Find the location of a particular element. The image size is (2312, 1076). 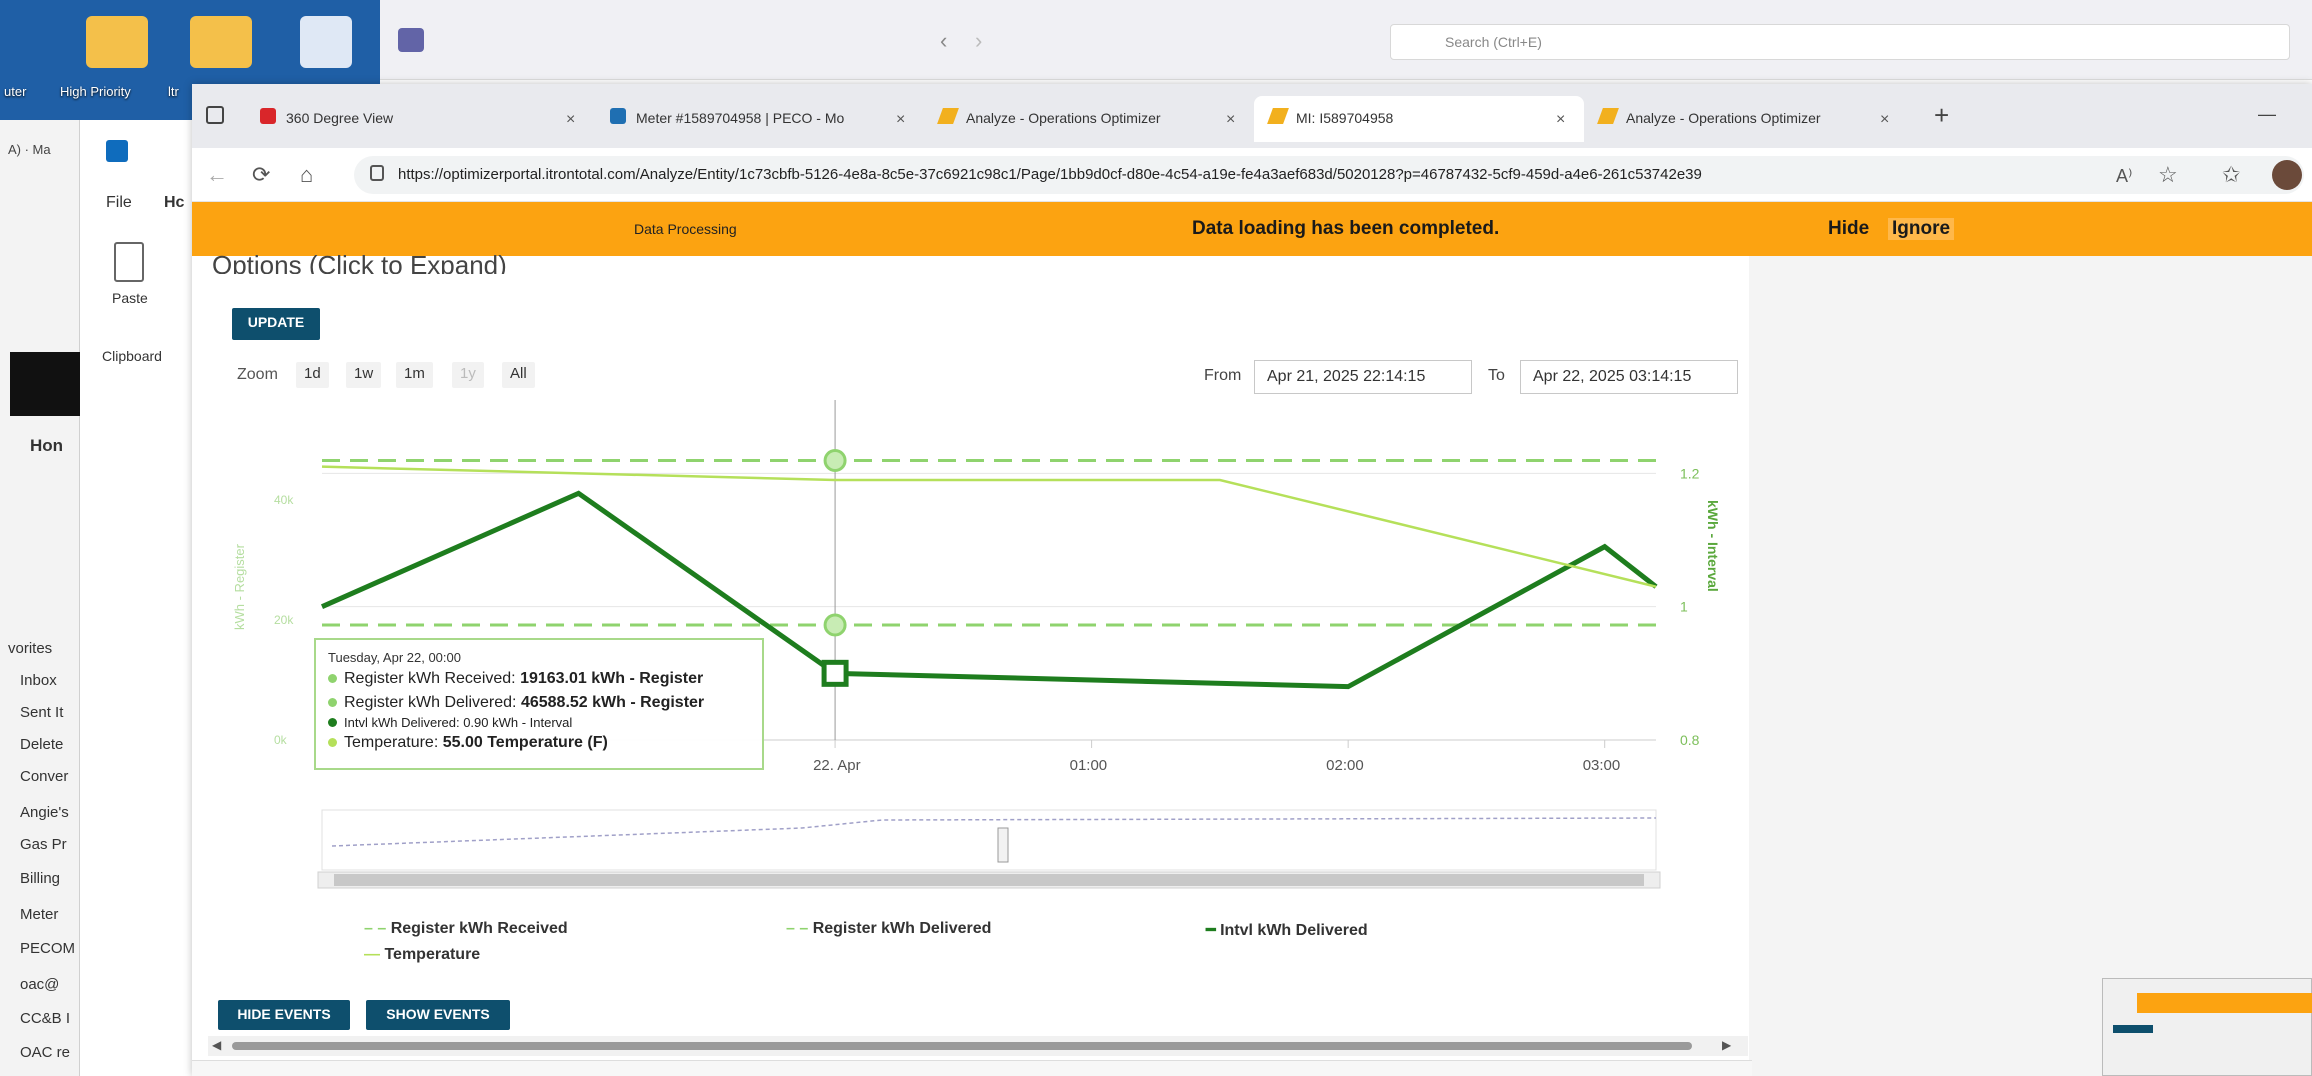

zoom-all-button: All is located at coordinates (518, 375).